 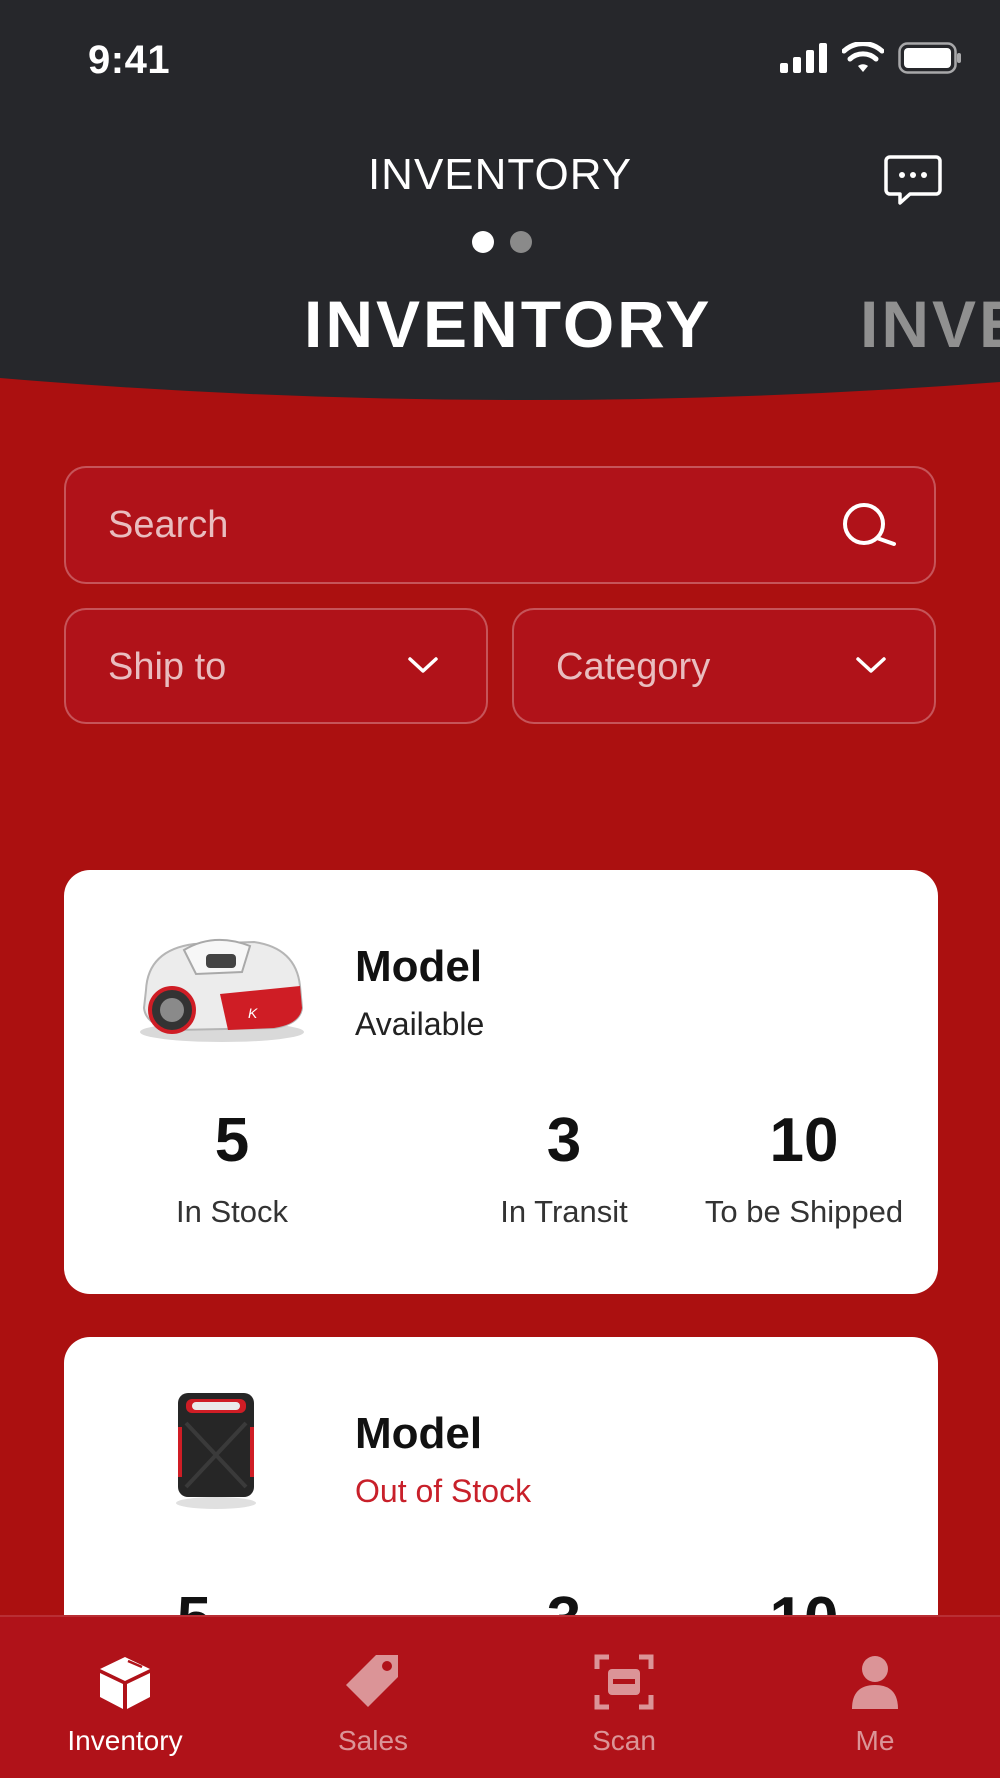 I want to click on status-icons, so click(x=871, y=58).